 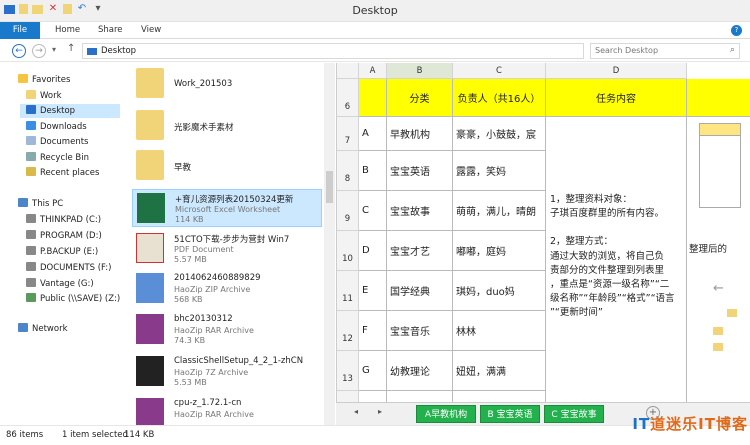 What do you see at coordinates (736, 30) in the screenshot?
I see `help-icon: ?` at bounding box center [736, 30].